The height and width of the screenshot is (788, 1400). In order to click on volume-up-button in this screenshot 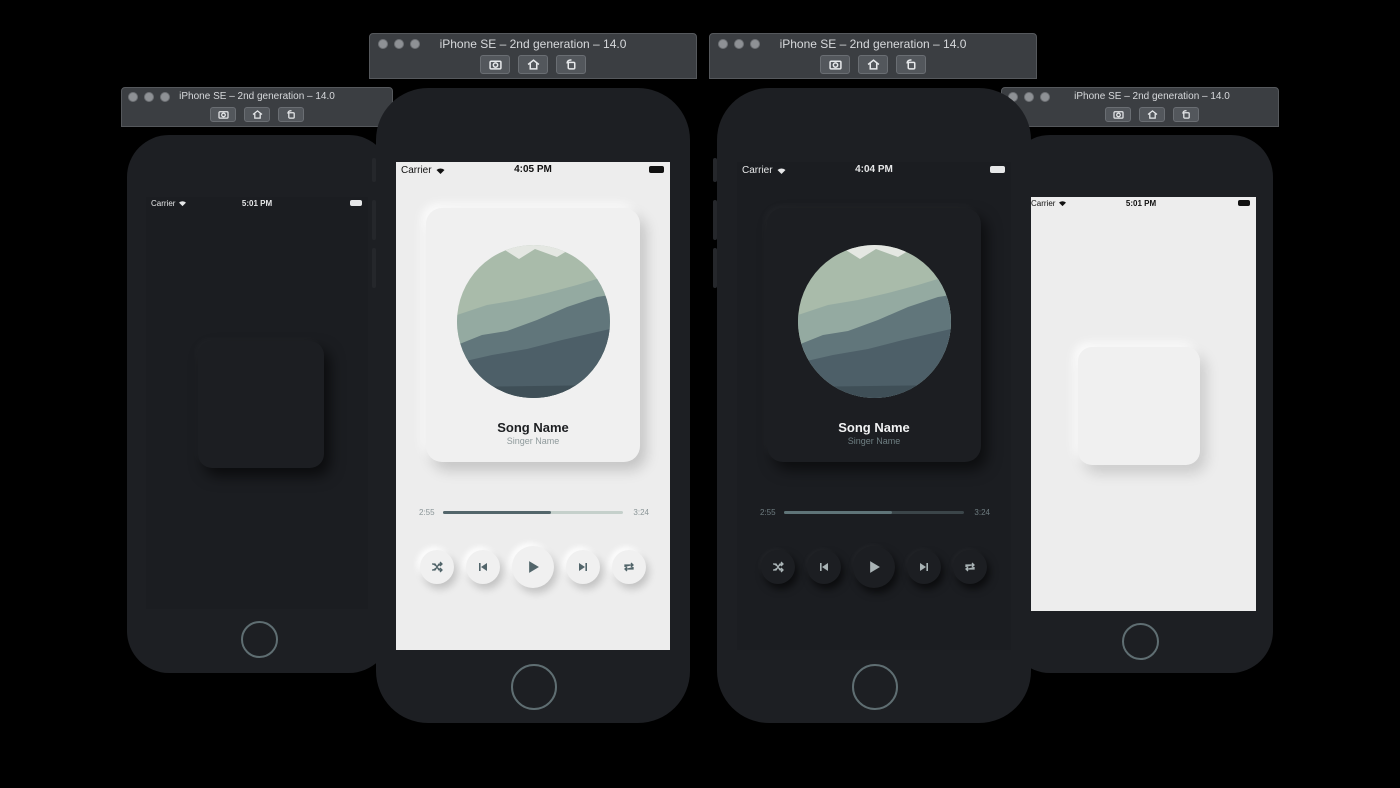, I will do `click(374, 220)`.